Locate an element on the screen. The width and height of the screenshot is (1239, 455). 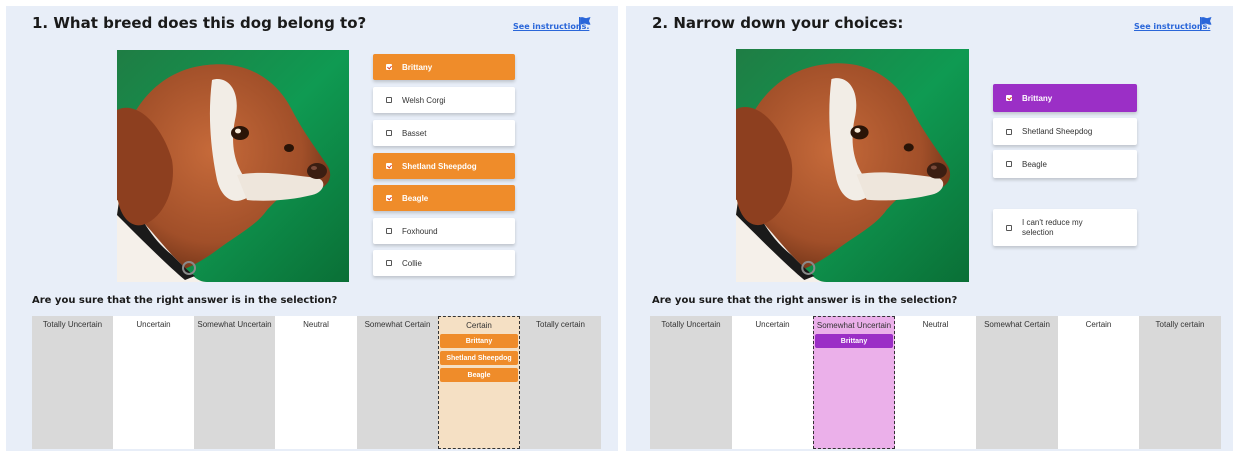
choice-foxhound: Foxhound is located at coordinates (444, 231).